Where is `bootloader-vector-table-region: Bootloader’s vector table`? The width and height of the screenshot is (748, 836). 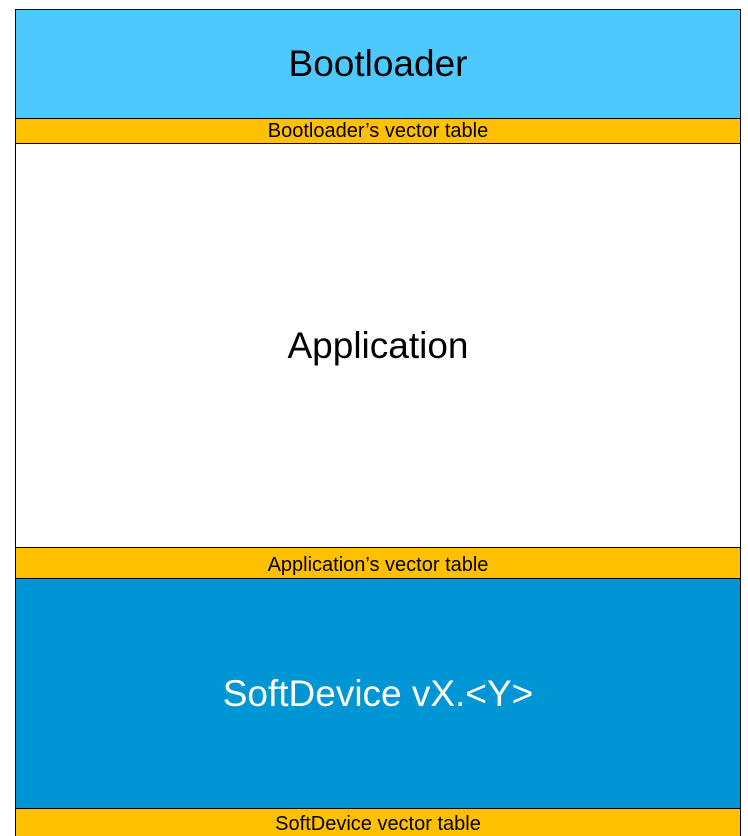 bootloader-vector-table-region: Bootloader’s vector table is located at coordinates (378, 131).